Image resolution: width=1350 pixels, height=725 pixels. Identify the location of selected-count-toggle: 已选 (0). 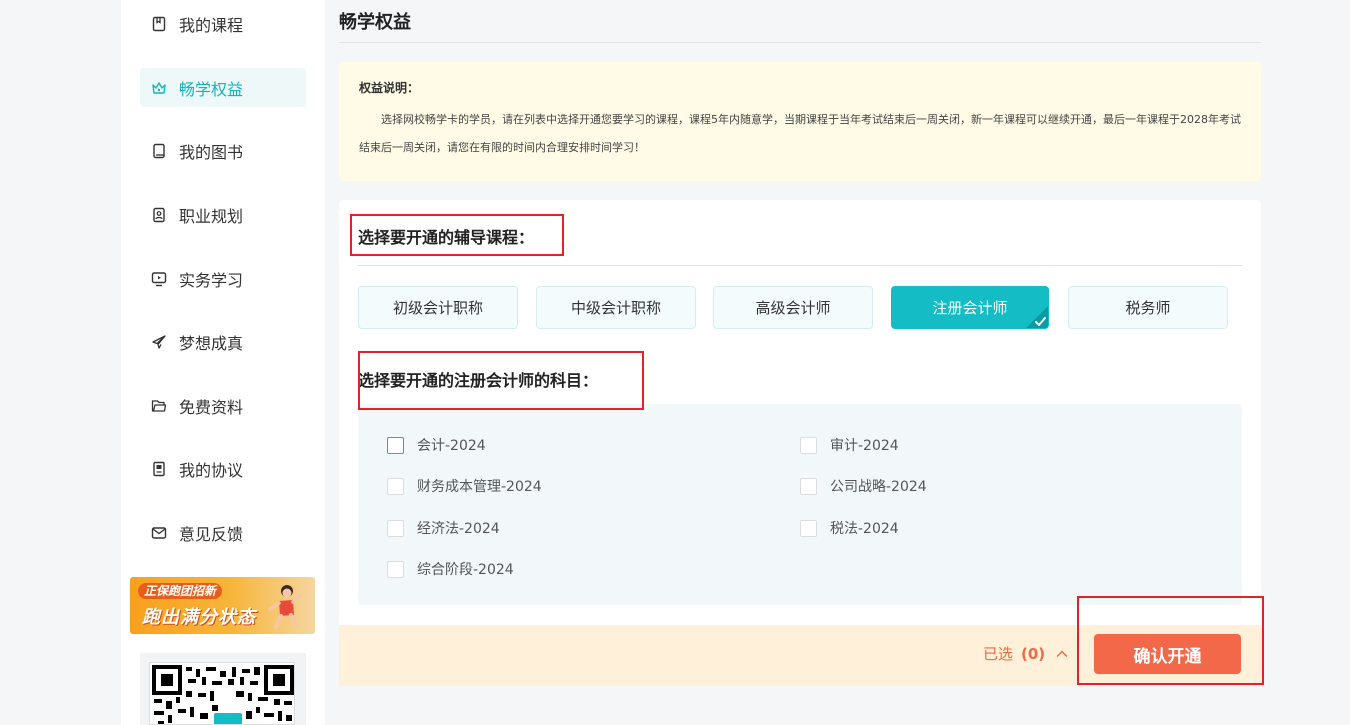
(1026, 653).